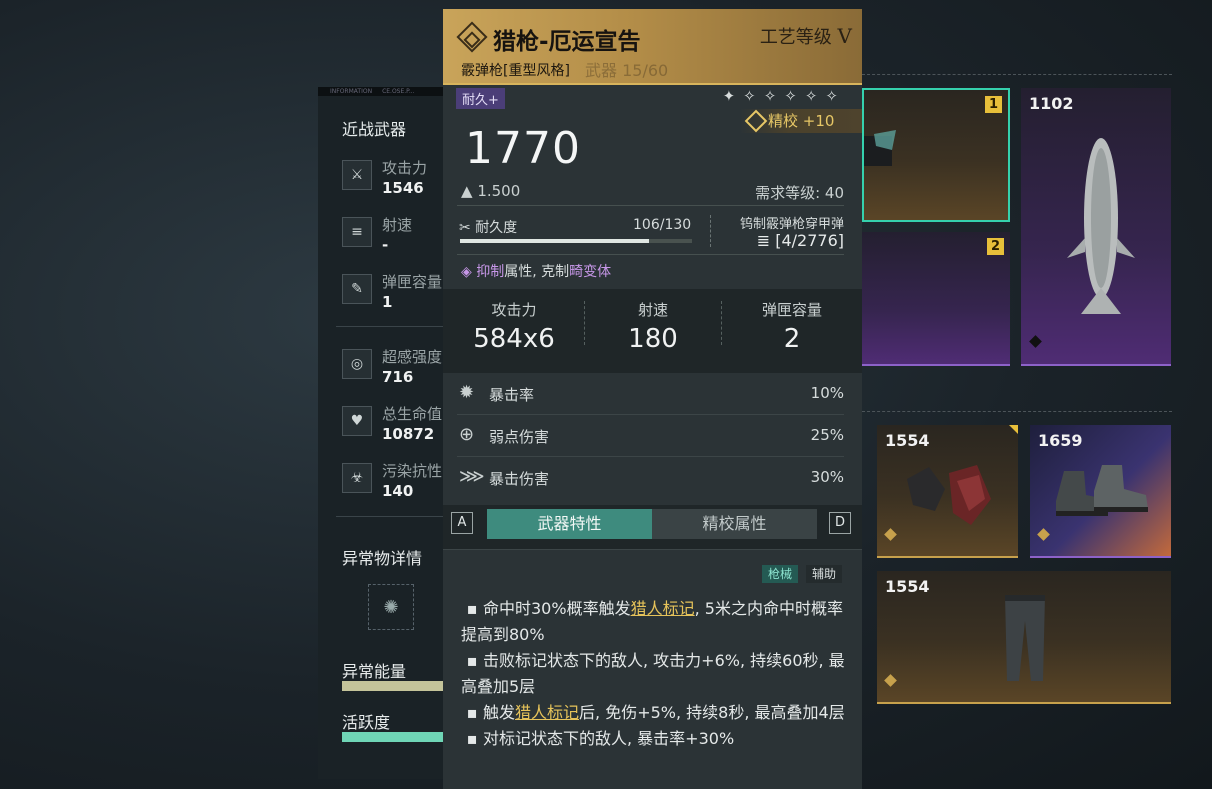 This screenshot has height=789, width=1212. What do you see at coordinates (827, 435) in the screenshot?
I see `crit-value: 25%` at bounding box center [827, 435].